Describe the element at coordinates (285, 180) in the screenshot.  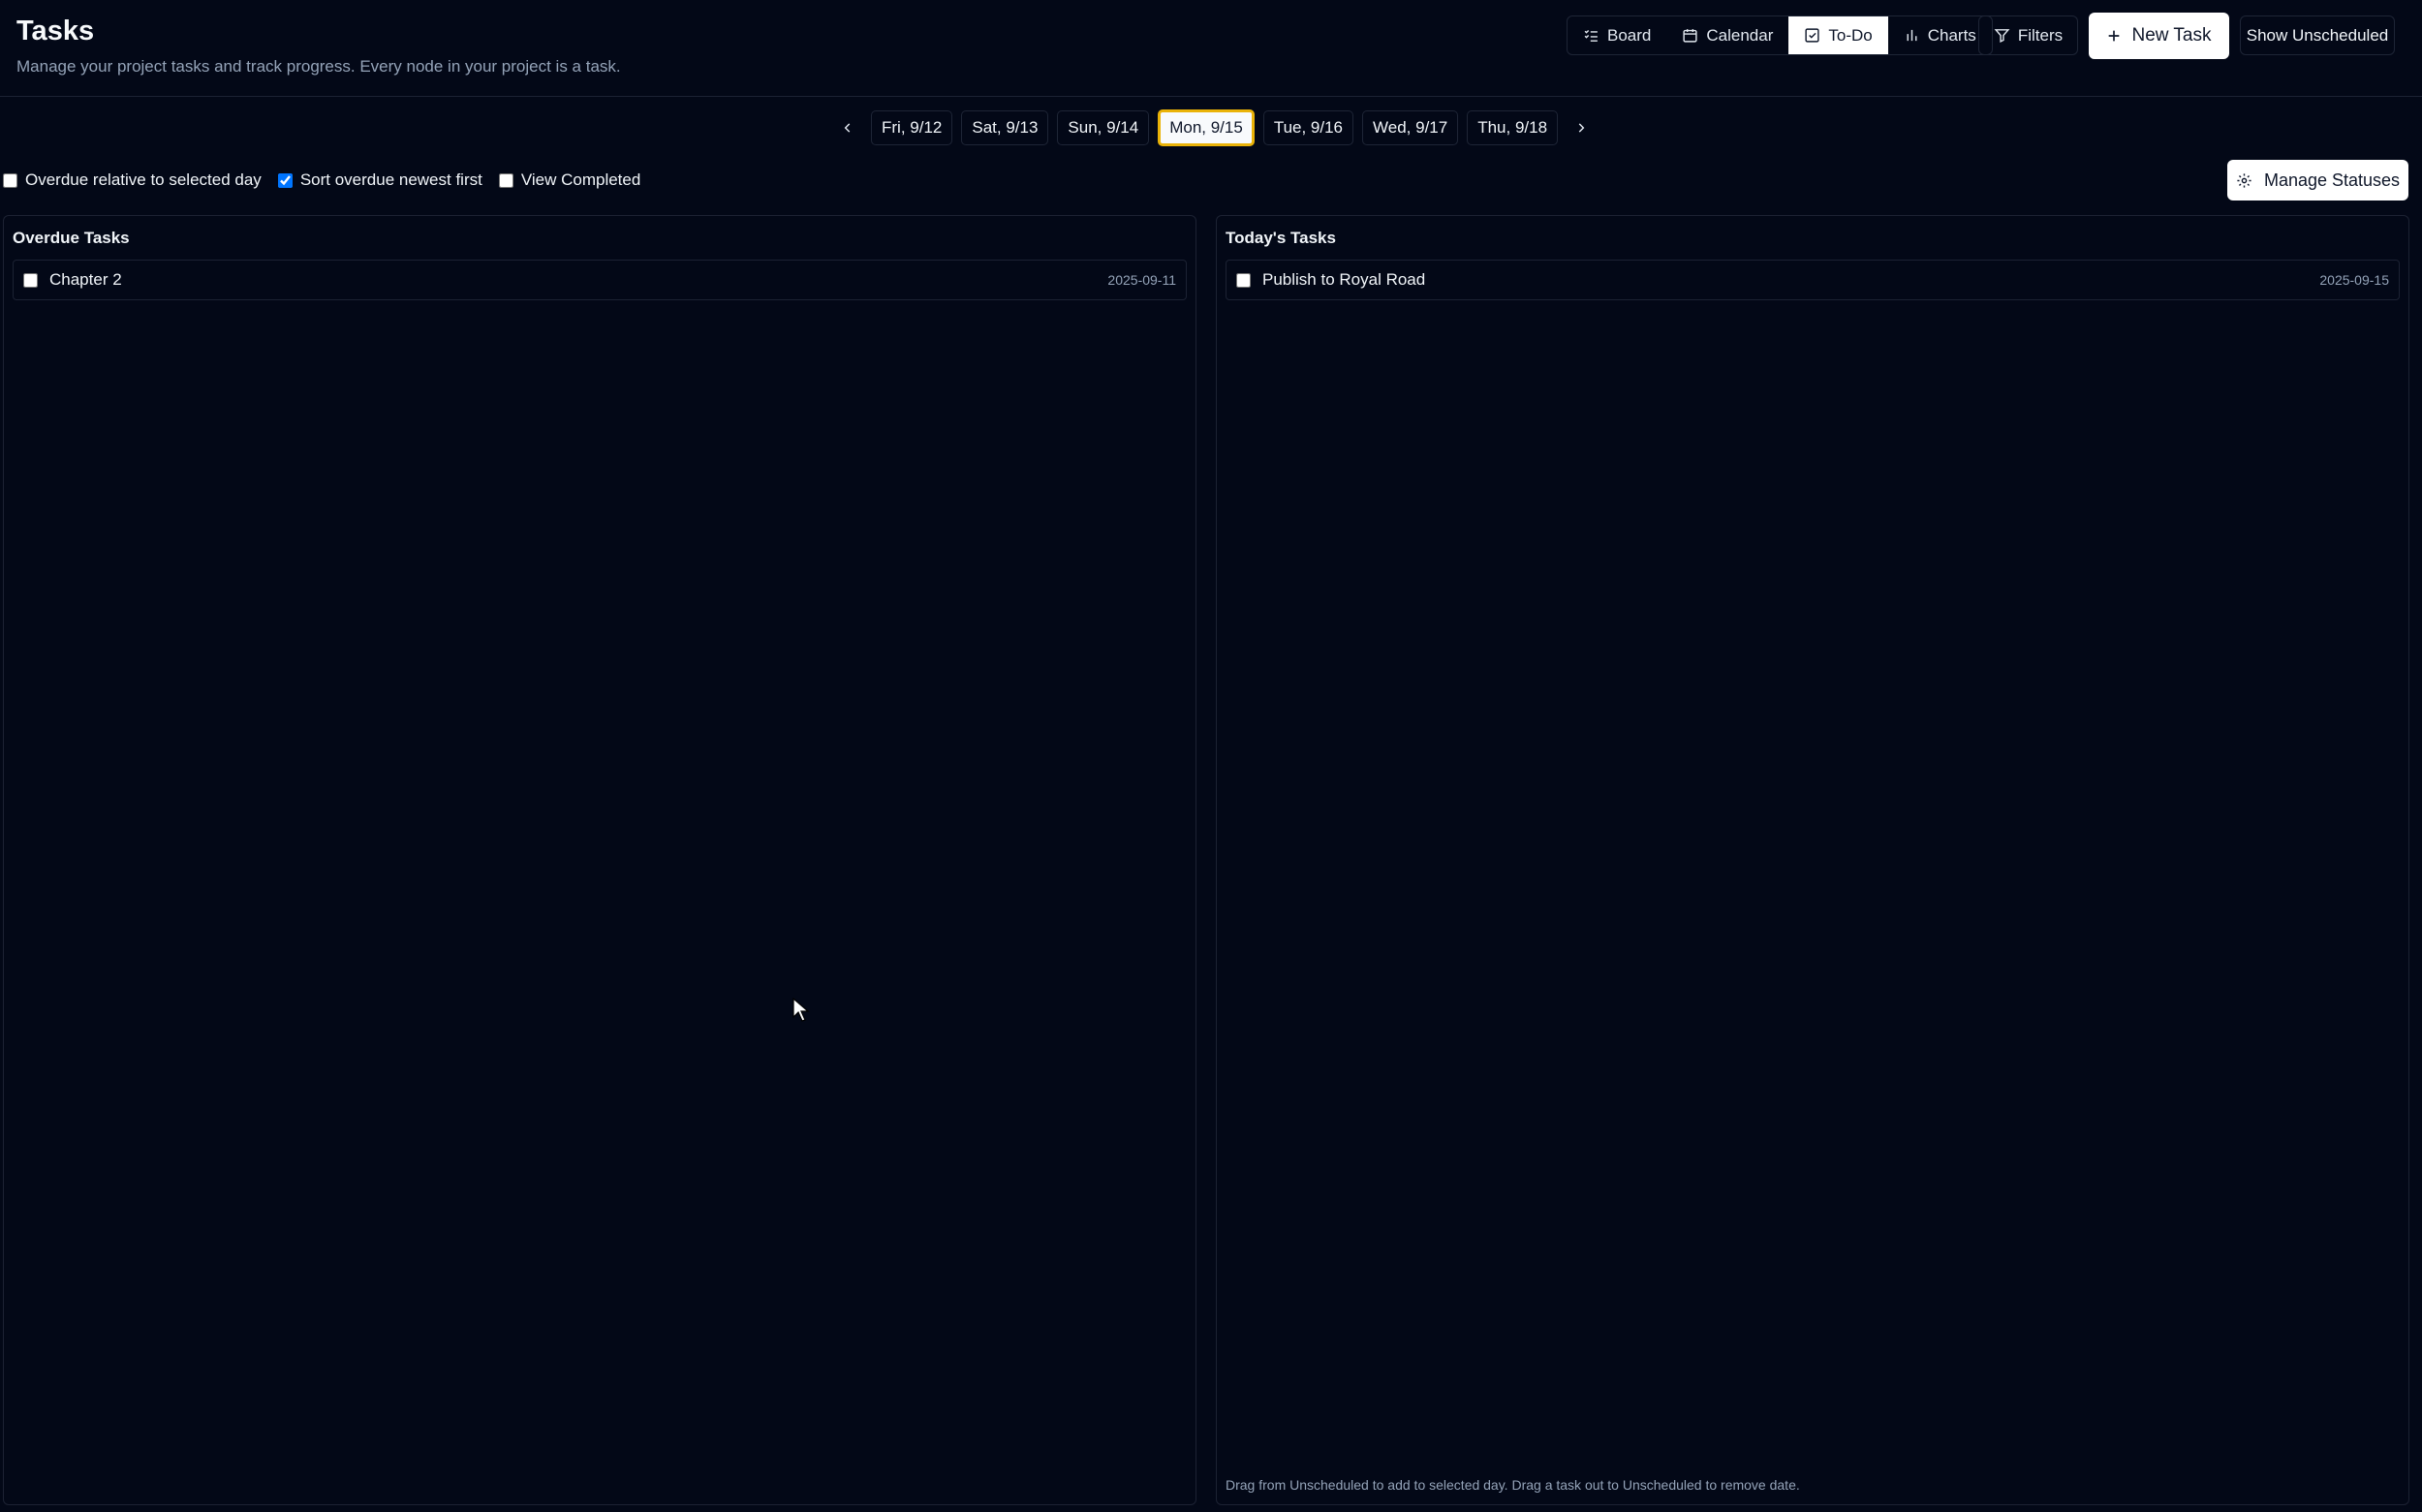
I see `sort-overdue-checkbox` at that location.